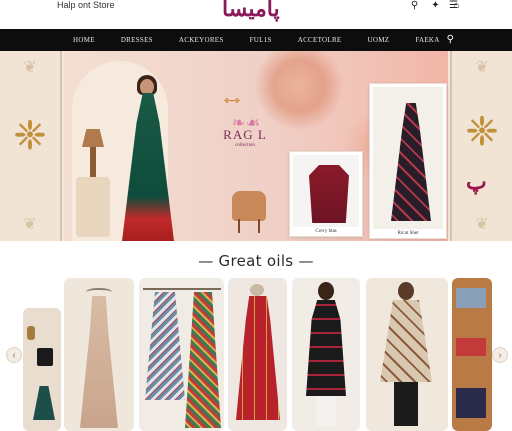  I want to click on nav-item-dresses: DRESSES, so click(137, 40).